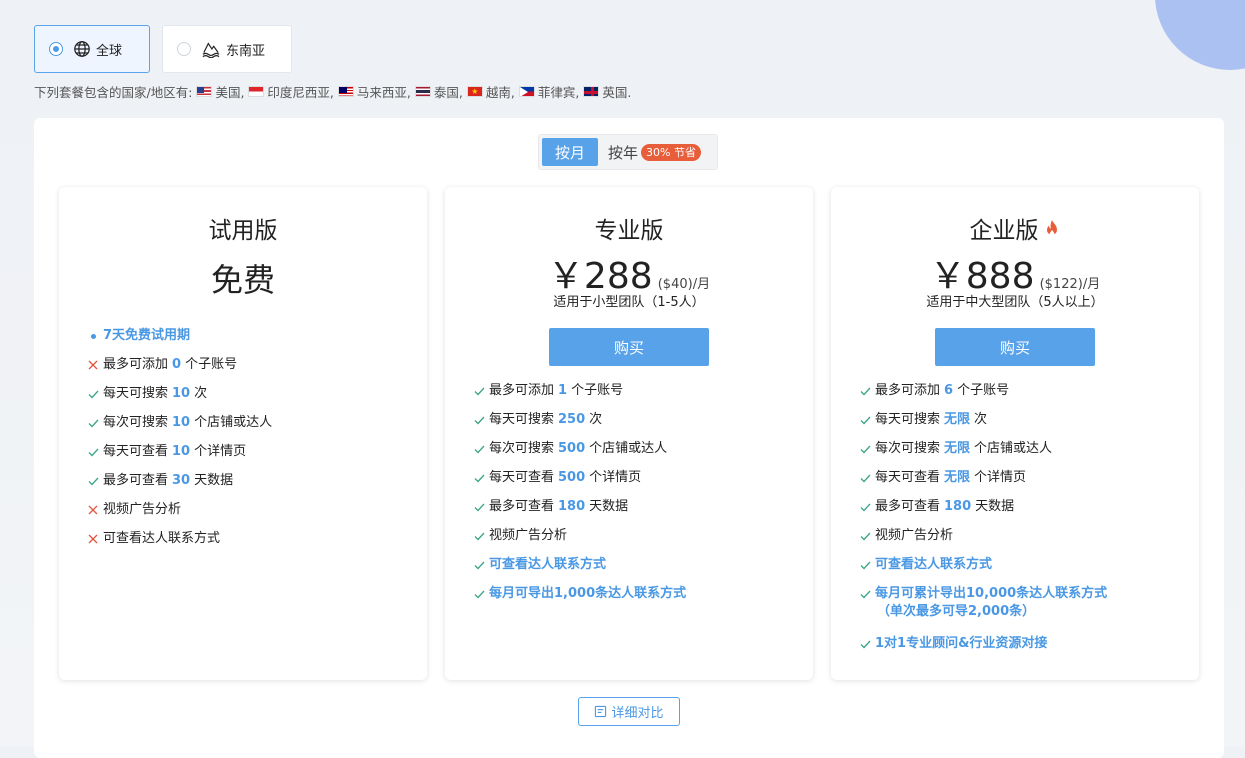  I want to click on billing-monthly-button: 按月, so click(570, 152).